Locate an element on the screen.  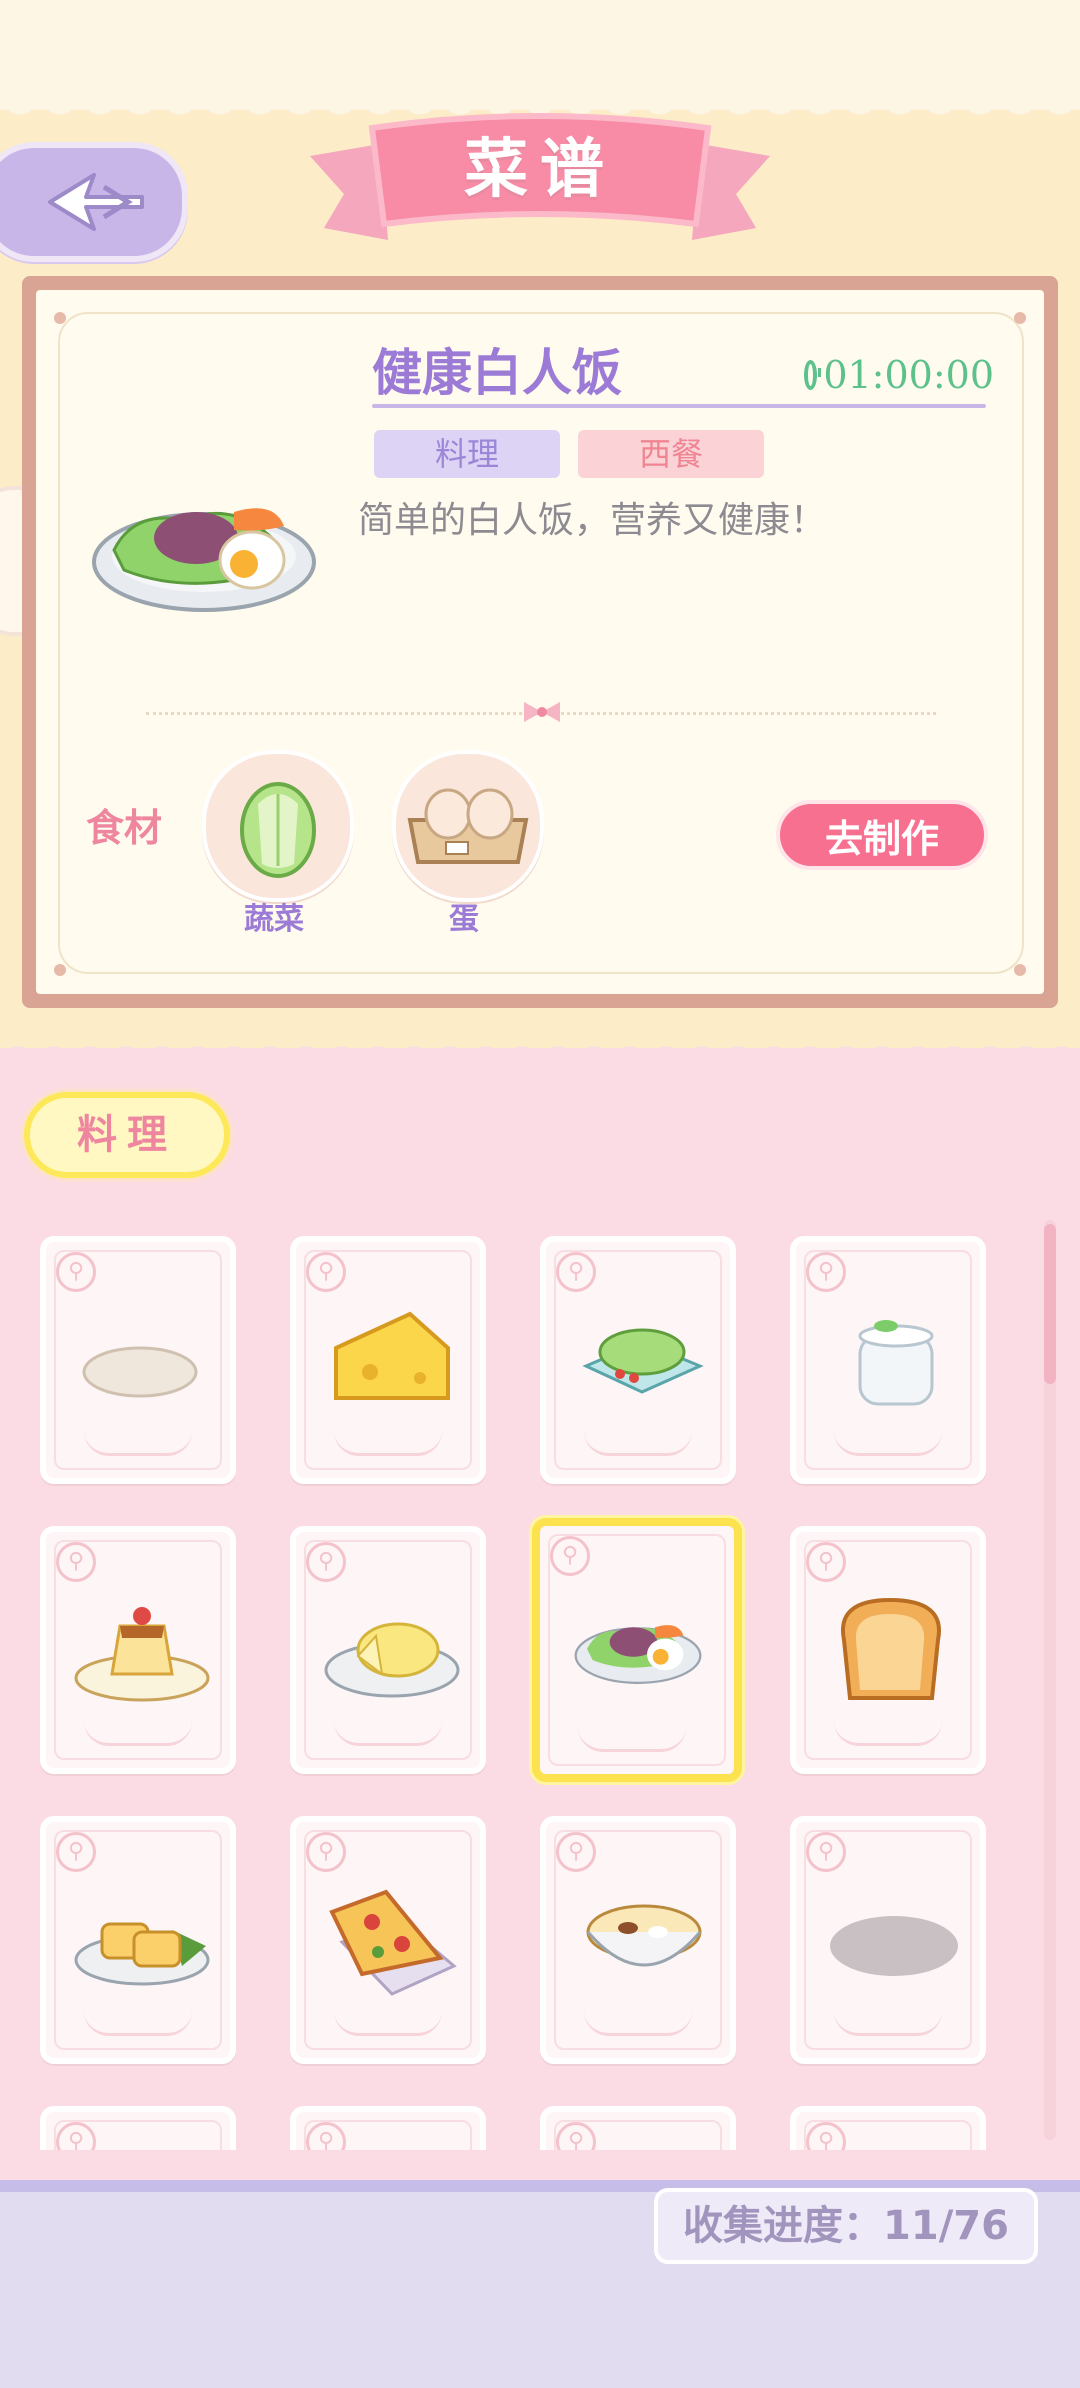
bow-icon is located at coordinates (542, 712).